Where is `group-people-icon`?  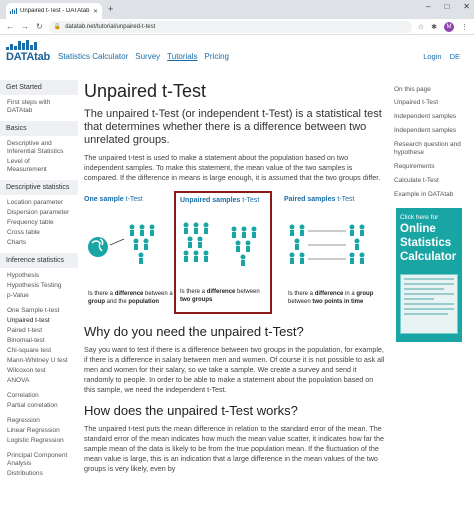
group-people-icon is located at coordinates (142, 244).